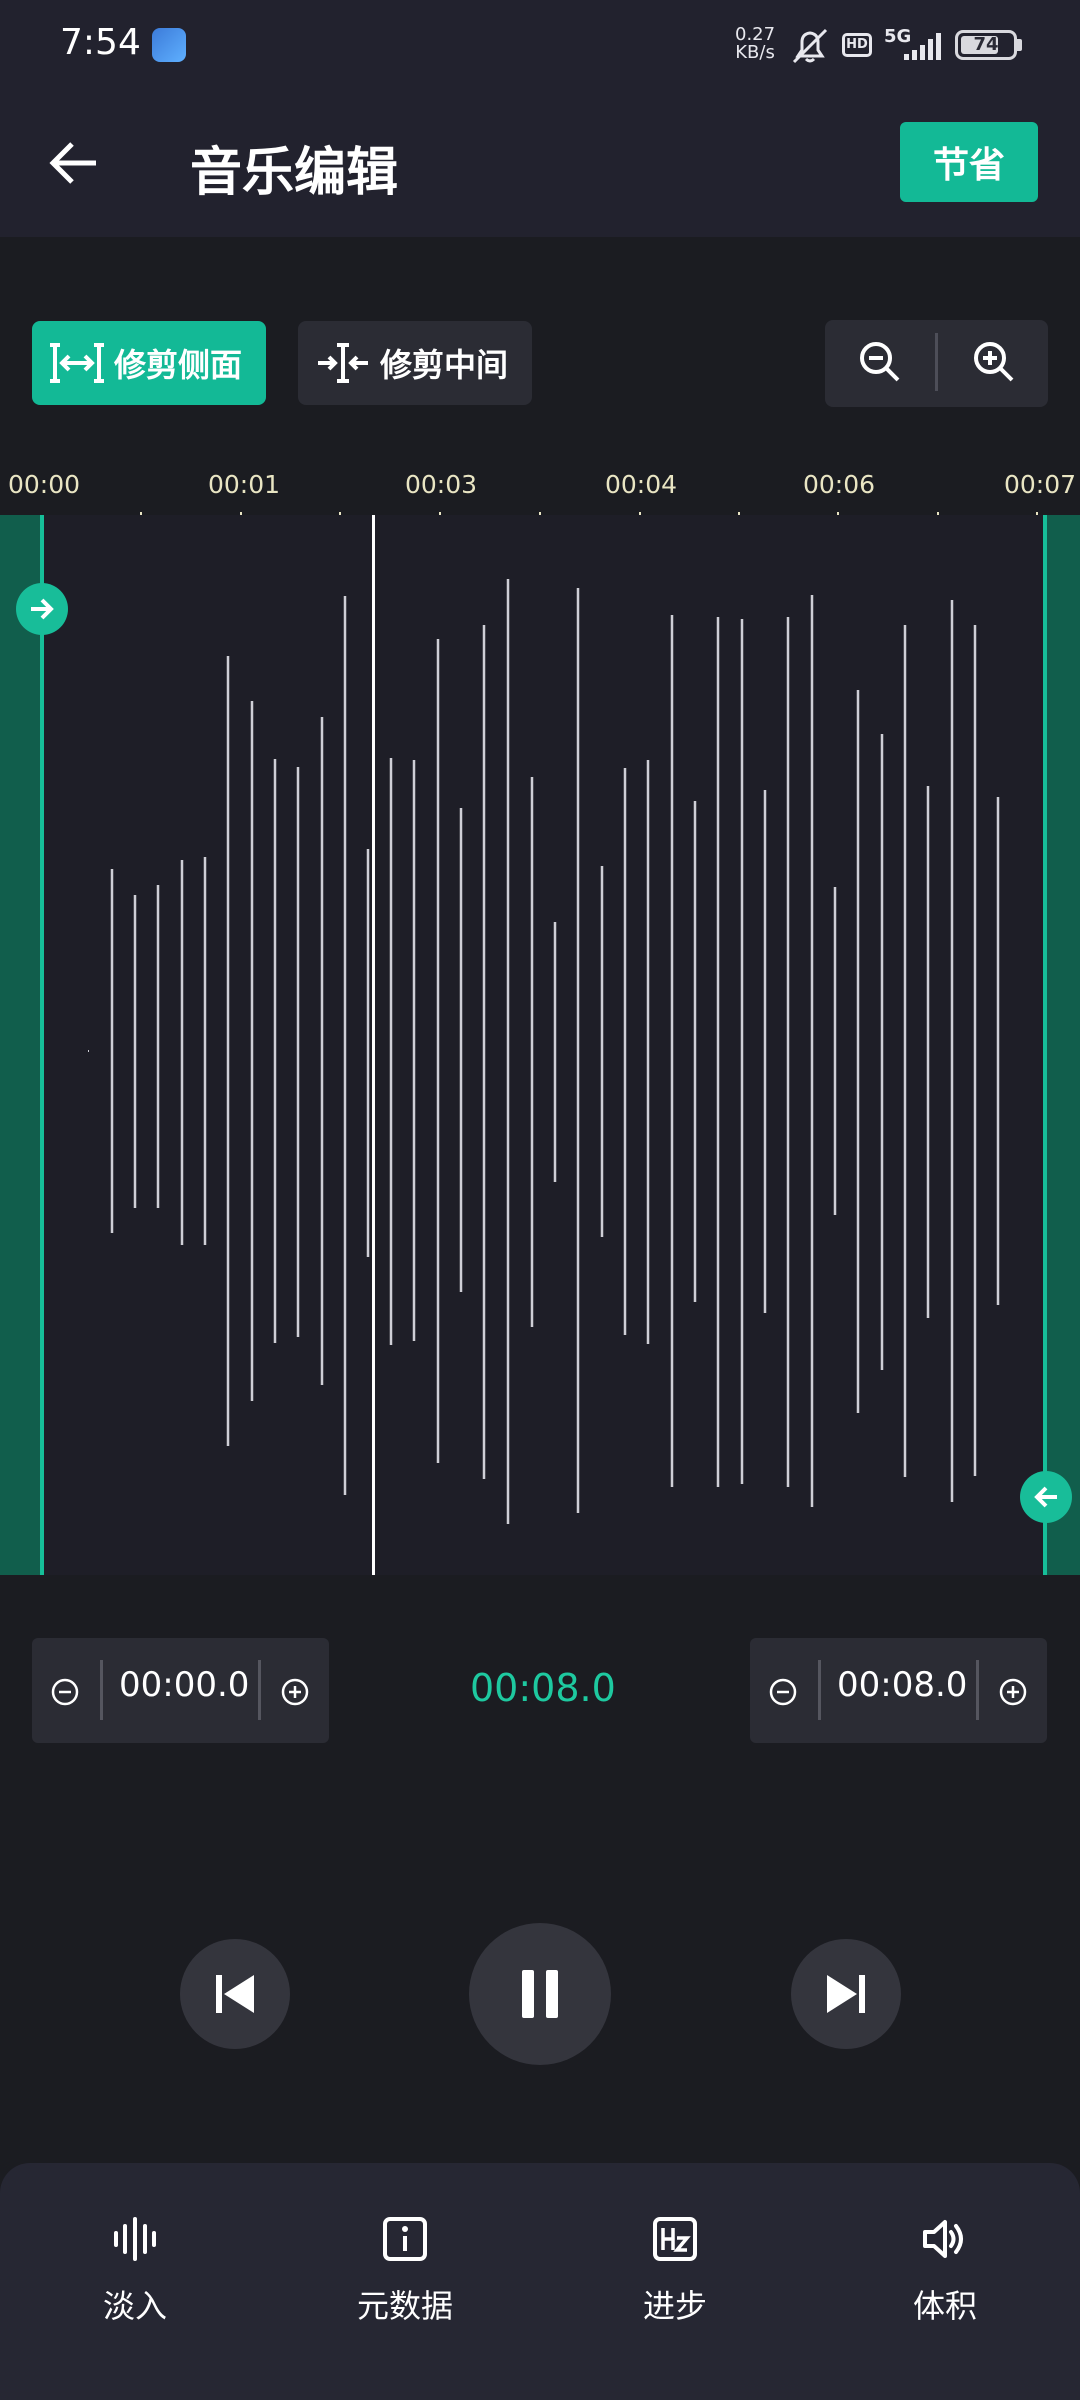 The image size is (1080, 2400). What do you see at coordinates (441, 484) in the screenshot?
I see `timeline-tick-label: 00:03` at bounding box center [441, 484].